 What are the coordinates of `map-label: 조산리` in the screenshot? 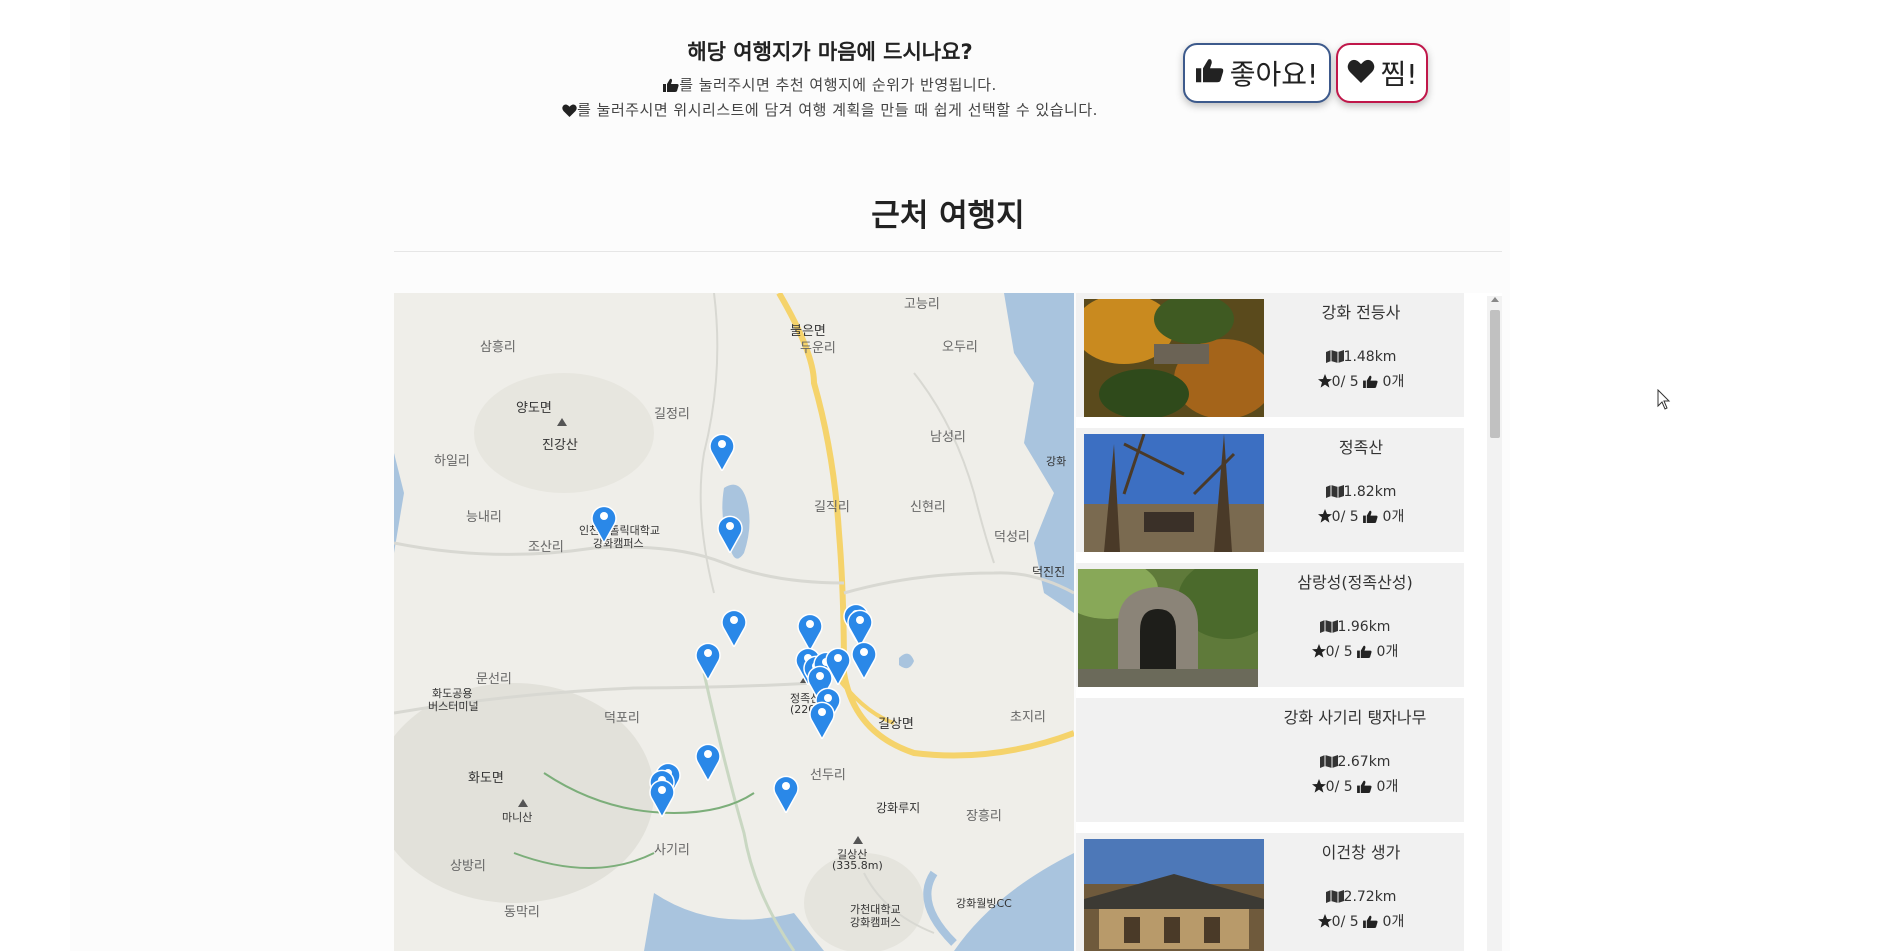 It's located at (546, 547).